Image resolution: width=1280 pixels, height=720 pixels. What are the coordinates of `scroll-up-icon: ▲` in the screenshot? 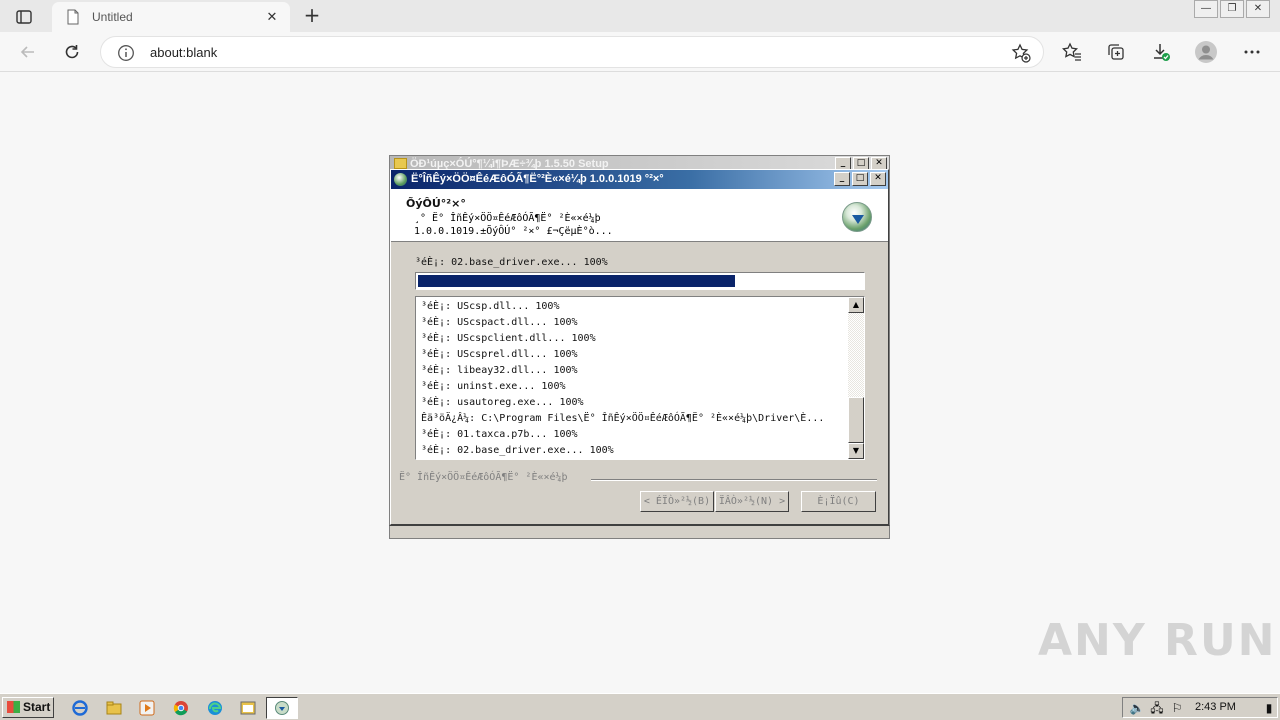 It's located at (856, 305).